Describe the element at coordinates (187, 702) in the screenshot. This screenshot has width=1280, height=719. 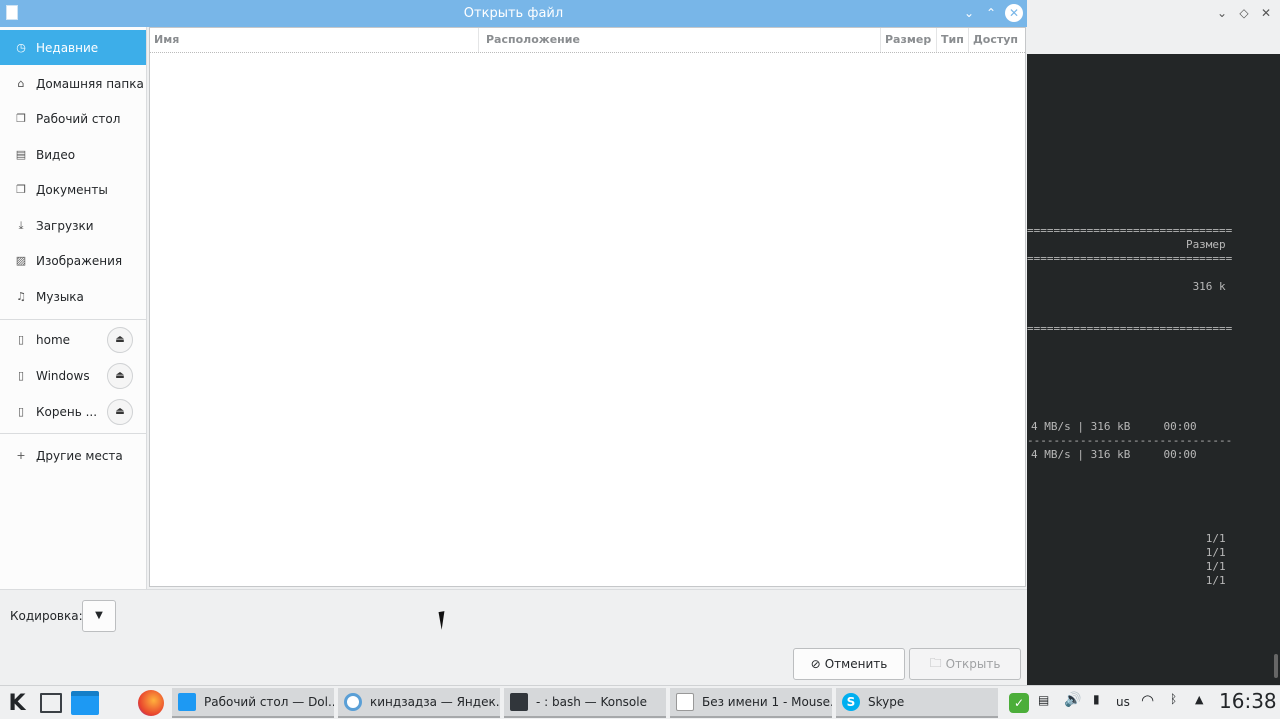
I see `folder-icon` at that location.